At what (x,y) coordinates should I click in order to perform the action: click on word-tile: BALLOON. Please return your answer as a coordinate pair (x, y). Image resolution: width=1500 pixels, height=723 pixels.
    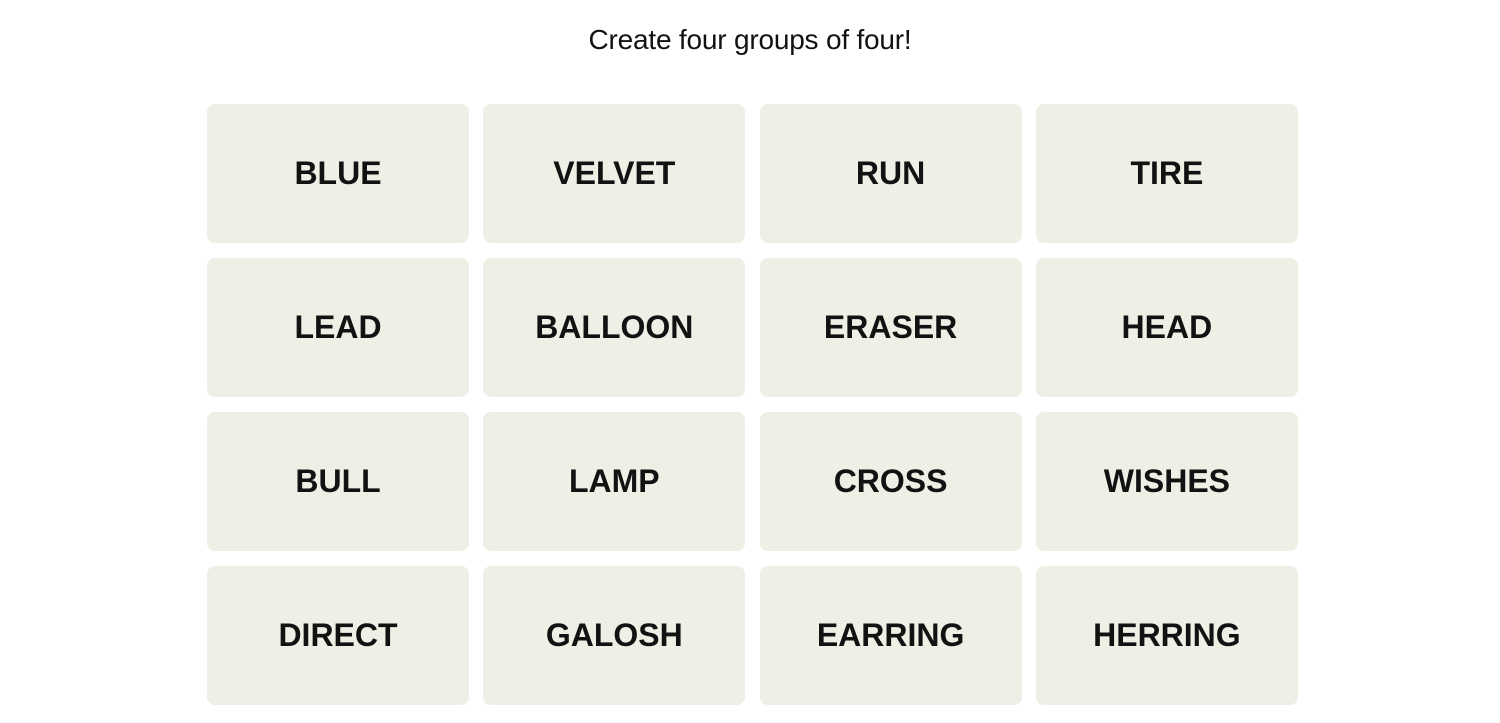
    Looking at the image, I should click on (614, 327).